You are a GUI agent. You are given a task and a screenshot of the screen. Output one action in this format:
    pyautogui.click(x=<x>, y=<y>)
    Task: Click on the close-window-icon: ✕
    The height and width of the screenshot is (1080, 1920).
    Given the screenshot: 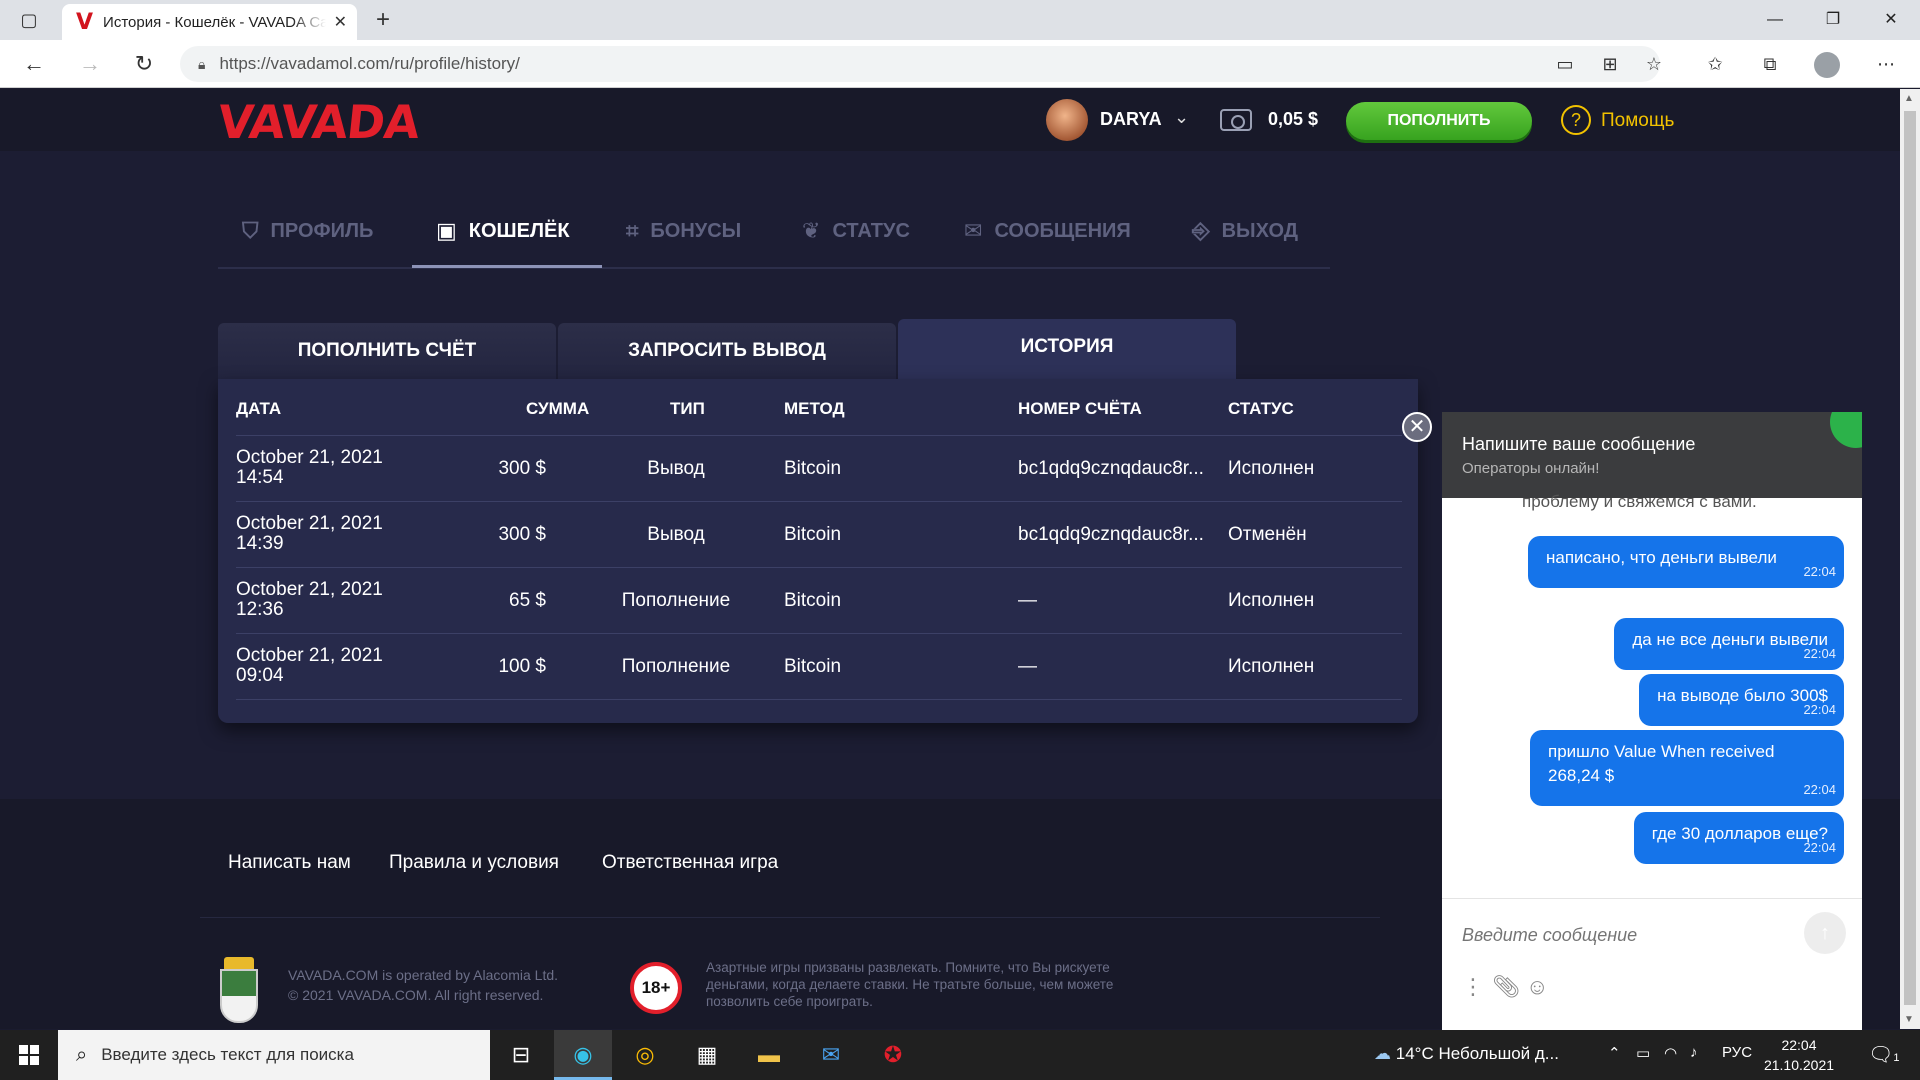 What is the action you would take?
    pyautogui.click(x=1891, y=20)
    